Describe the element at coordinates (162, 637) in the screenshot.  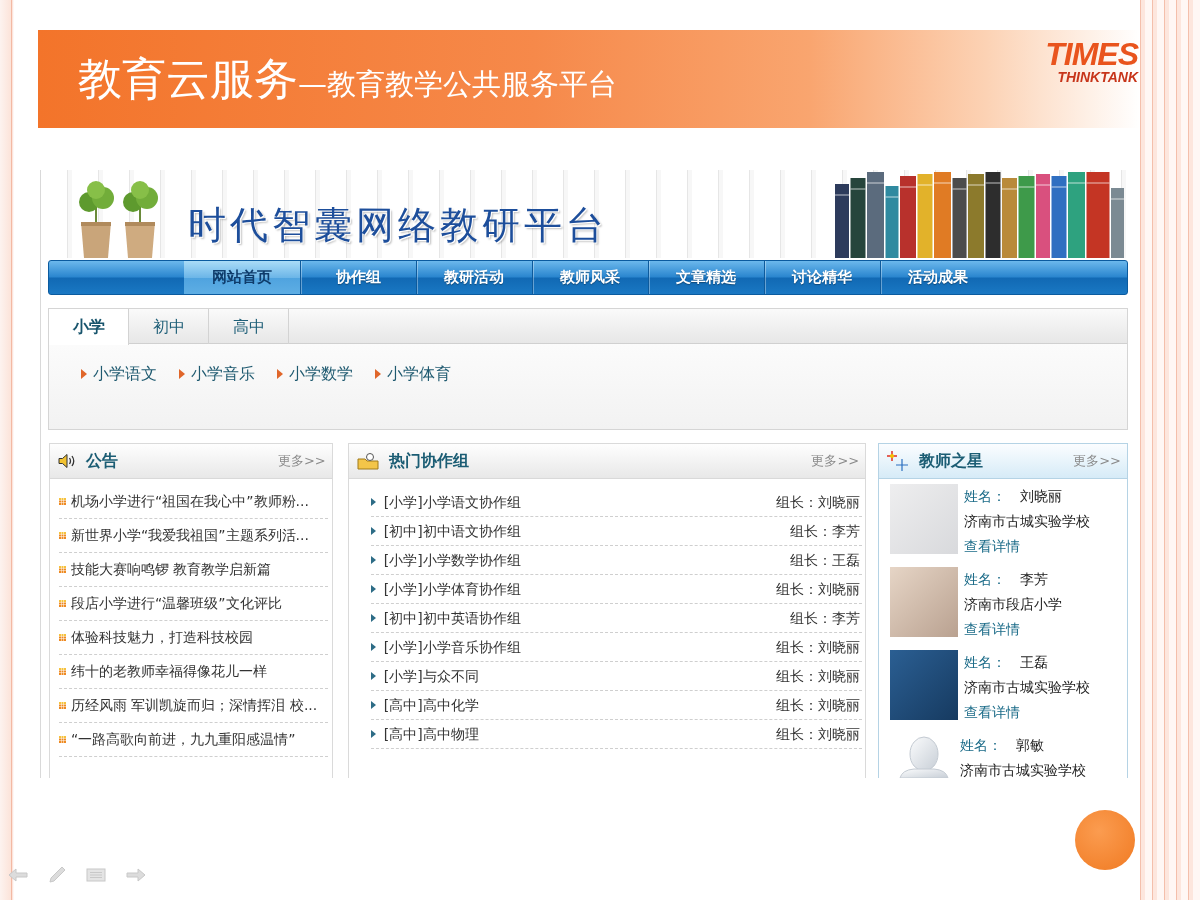
I see `notice-link: 体验科技魅力，打造科技校园` at that location.